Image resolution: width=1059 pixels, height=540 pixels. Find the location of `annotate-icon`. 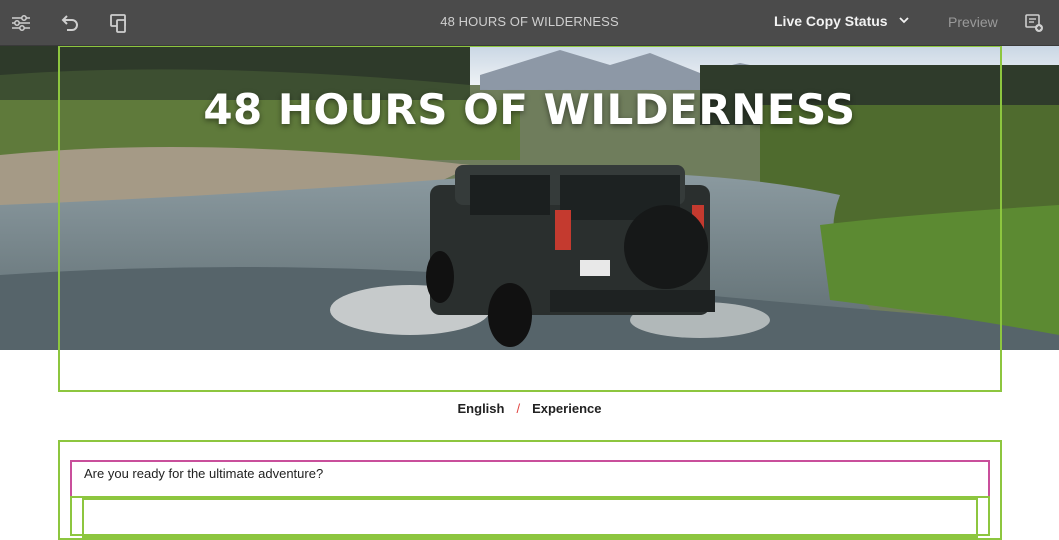

annotate-icon is located at coordinates (1034, 23).